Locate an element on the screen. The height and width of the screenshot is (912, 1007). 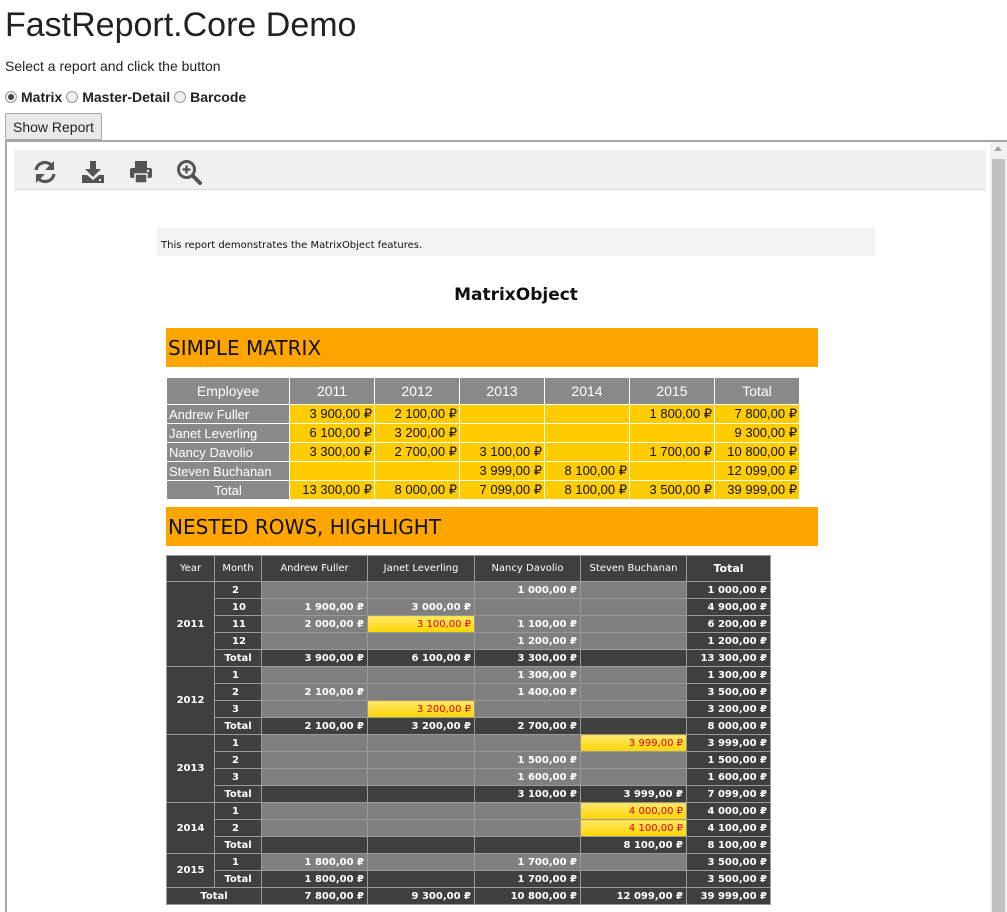
zoom-icon is located at coordinates (189, 172).